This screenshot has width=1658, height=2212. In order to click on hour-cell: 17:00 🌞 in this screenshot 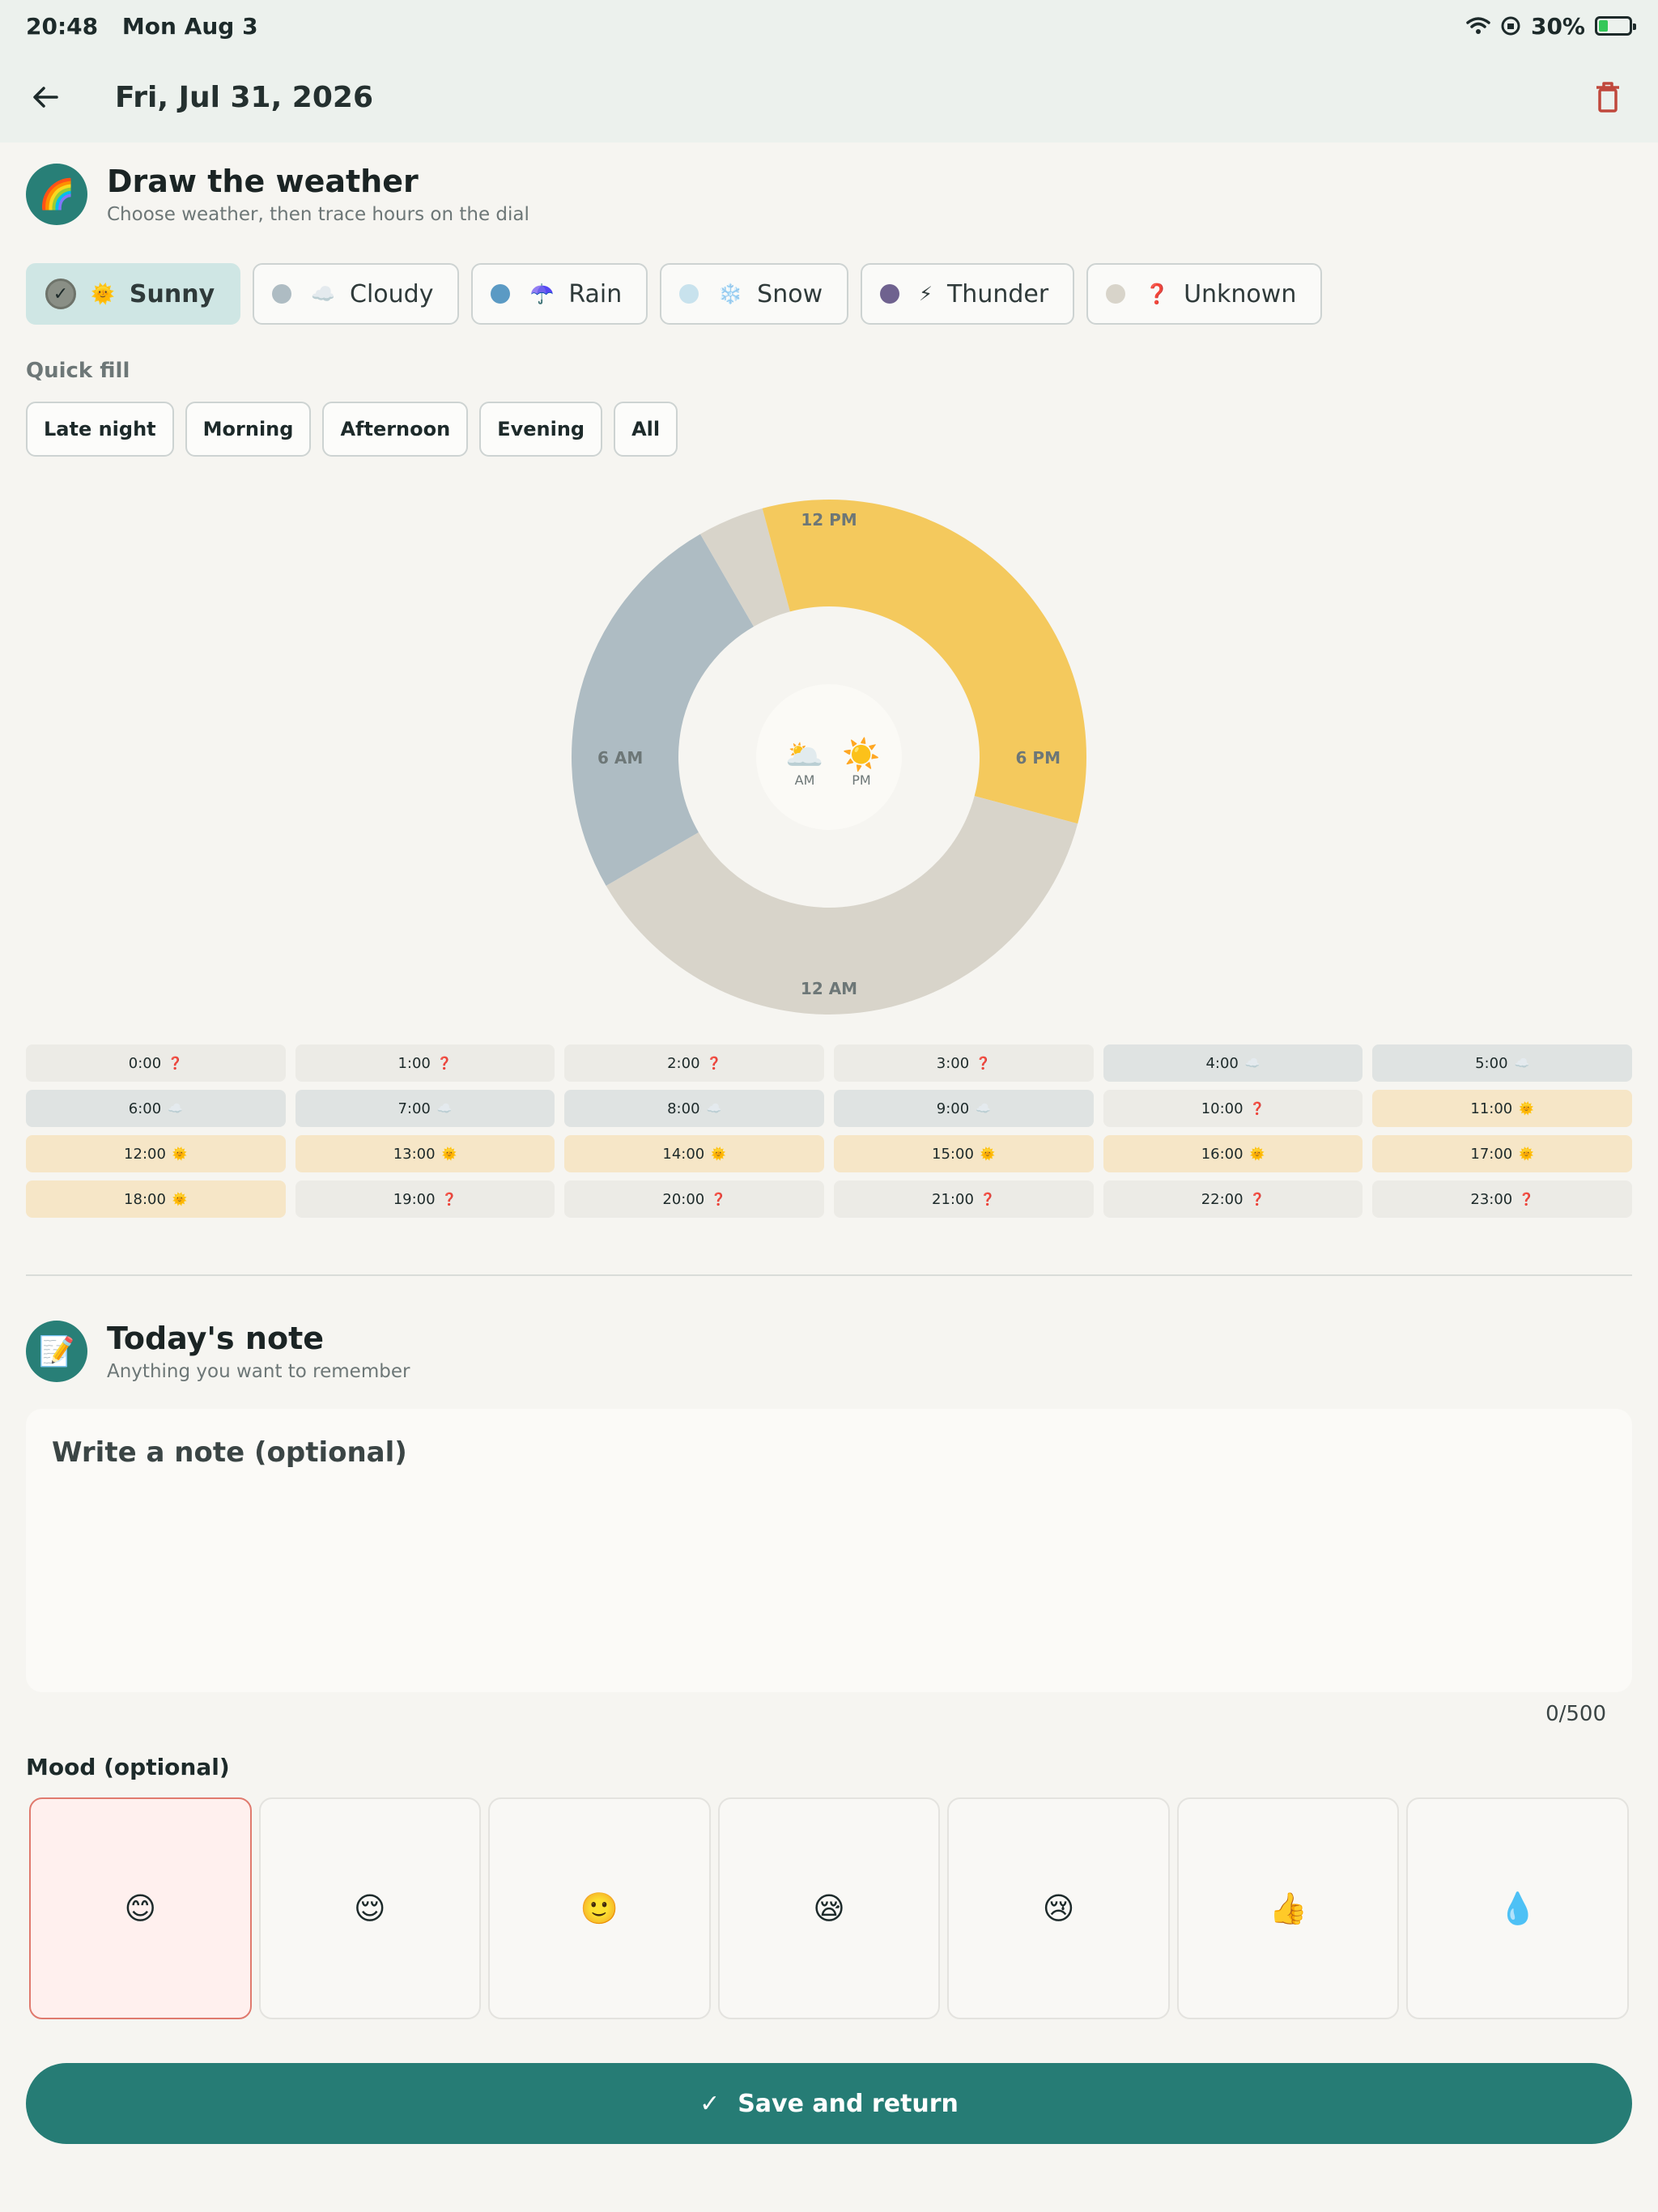, I will do `click(1502, 1154)`.